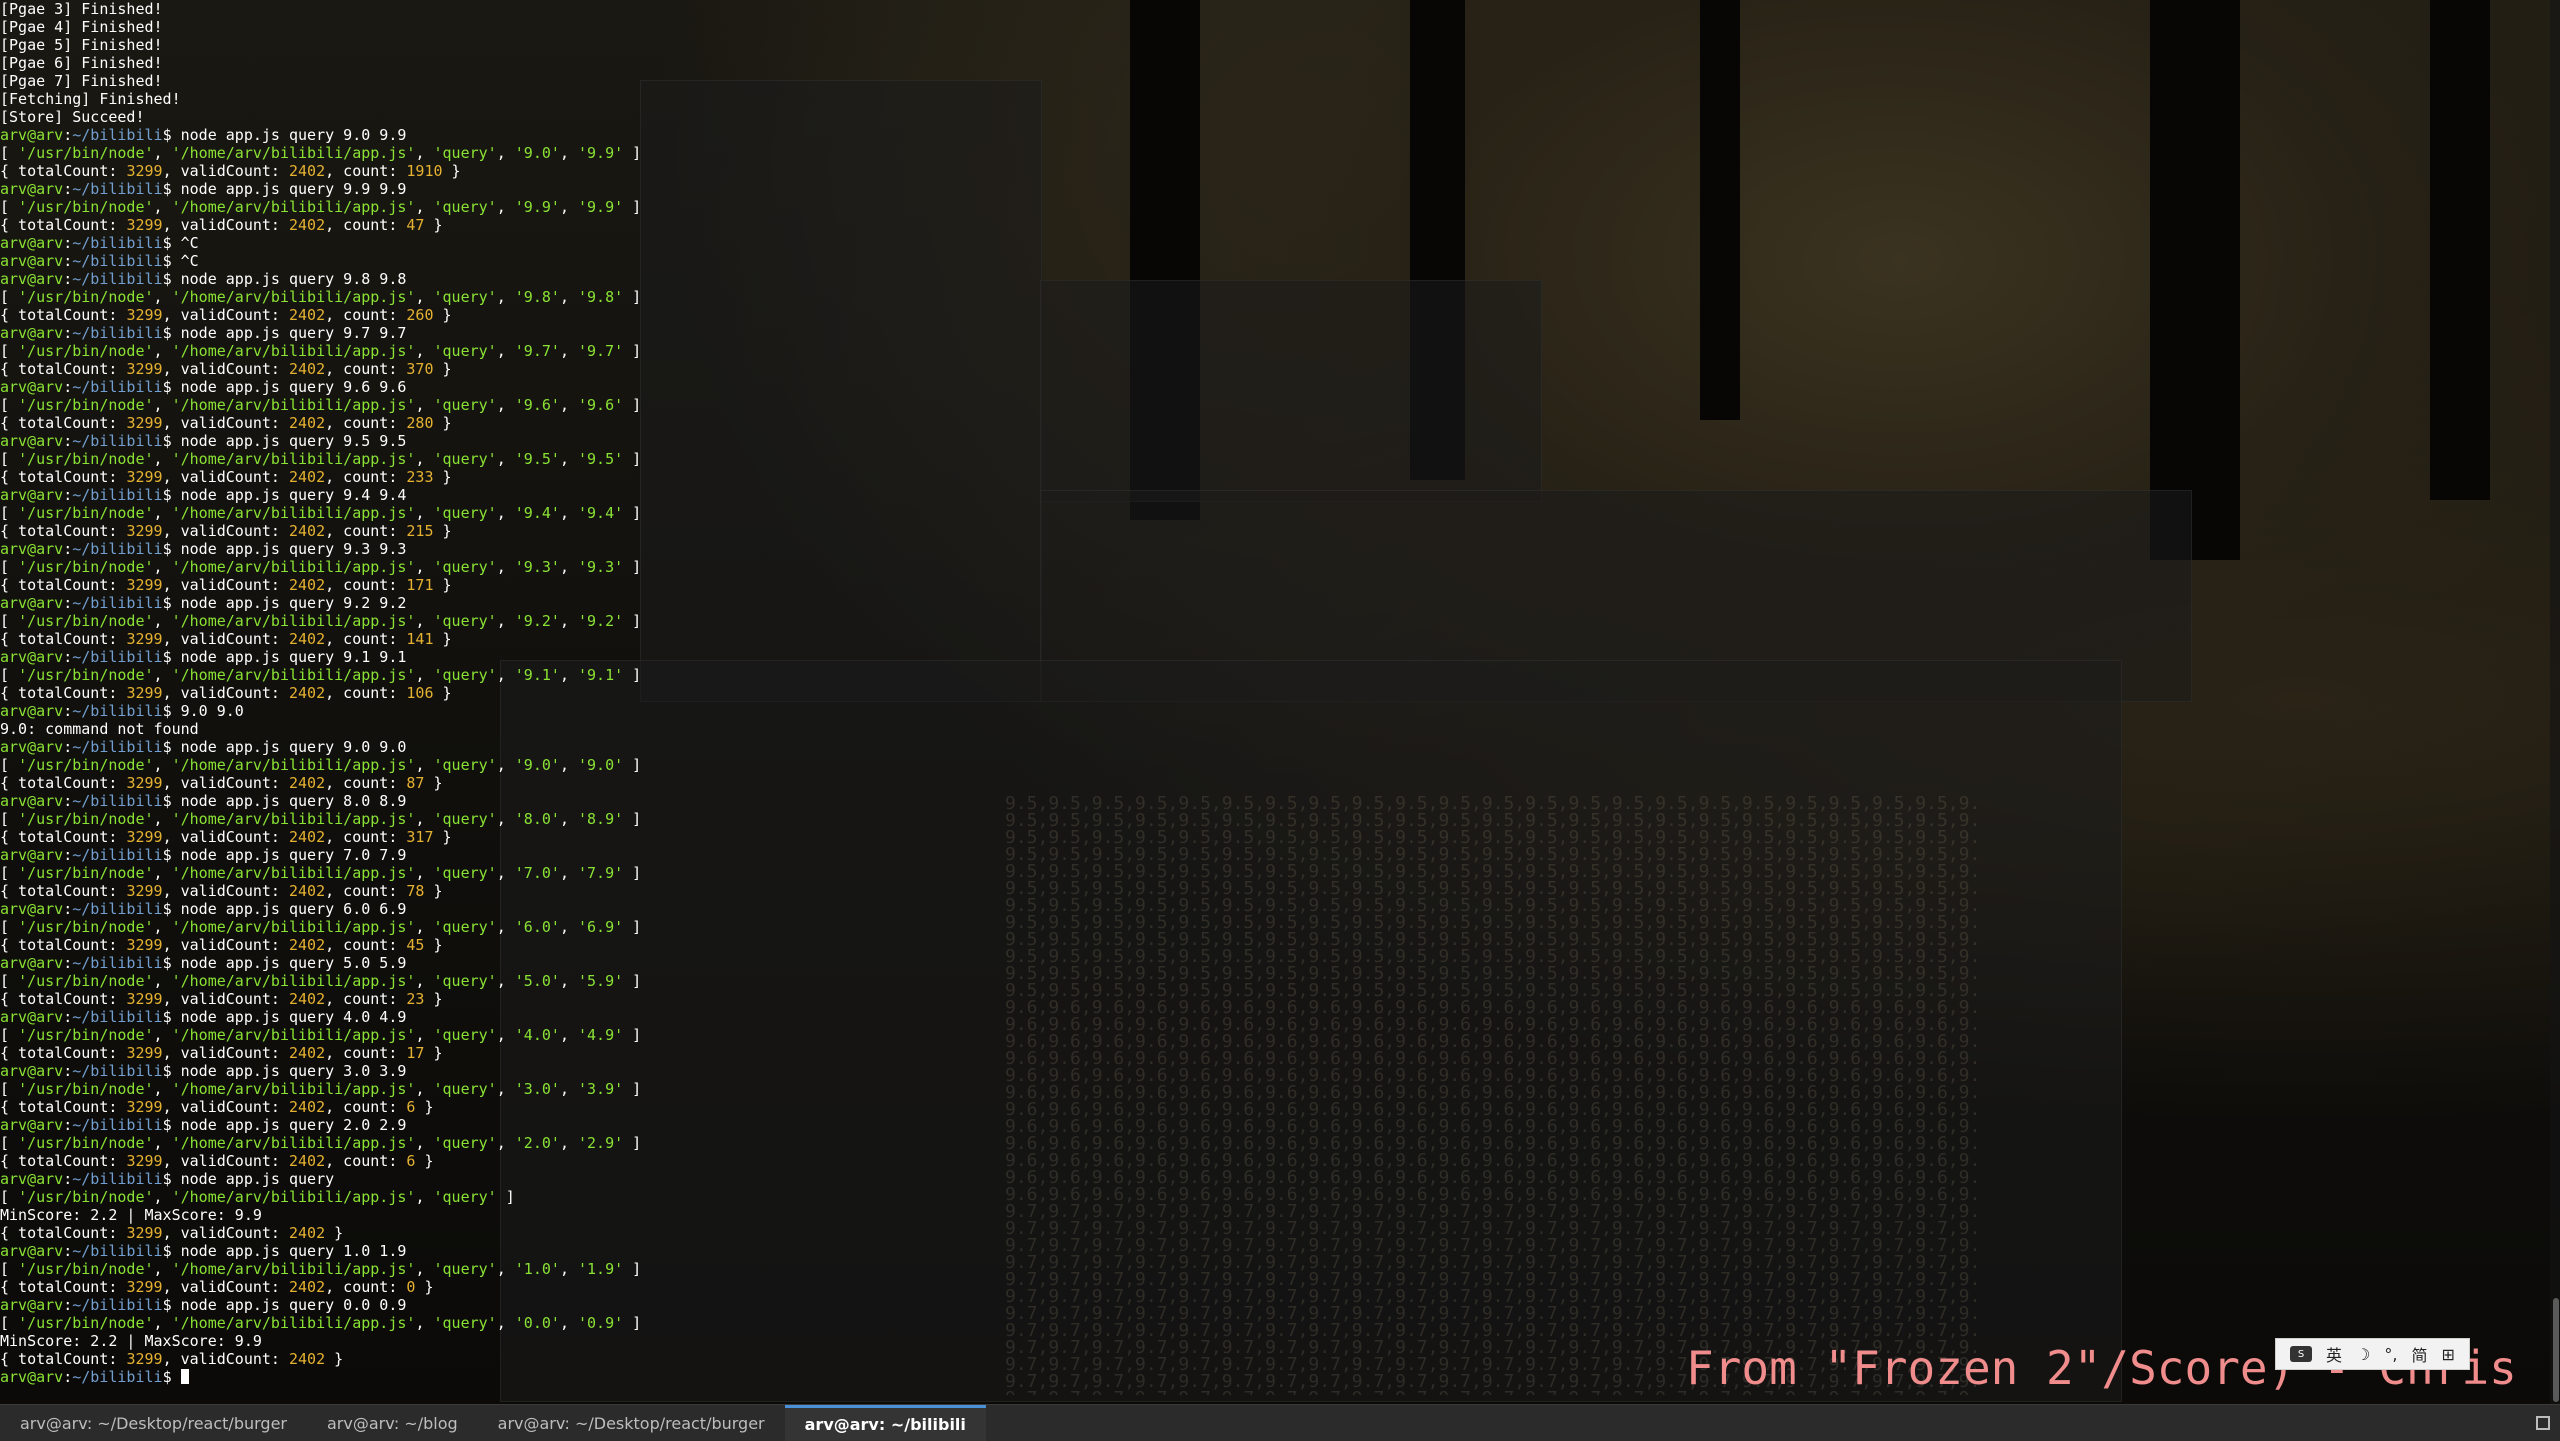 This screenshot has width=2560, height=1441. Describe the element at coordinates (2301, 1354) in the screenshot. I see `ime-logo-icon: S` at that location.